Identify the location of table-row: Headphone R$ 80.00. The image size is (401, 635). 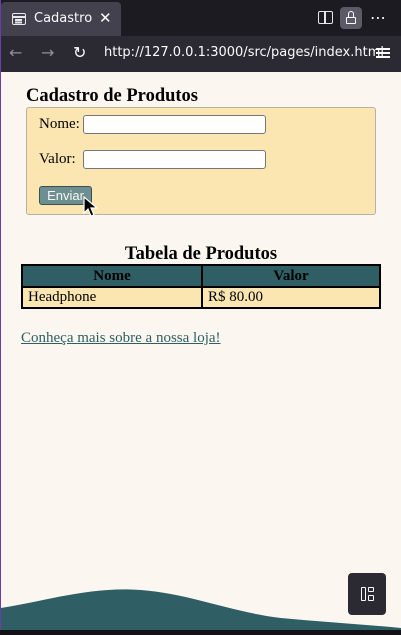
(201, 297).